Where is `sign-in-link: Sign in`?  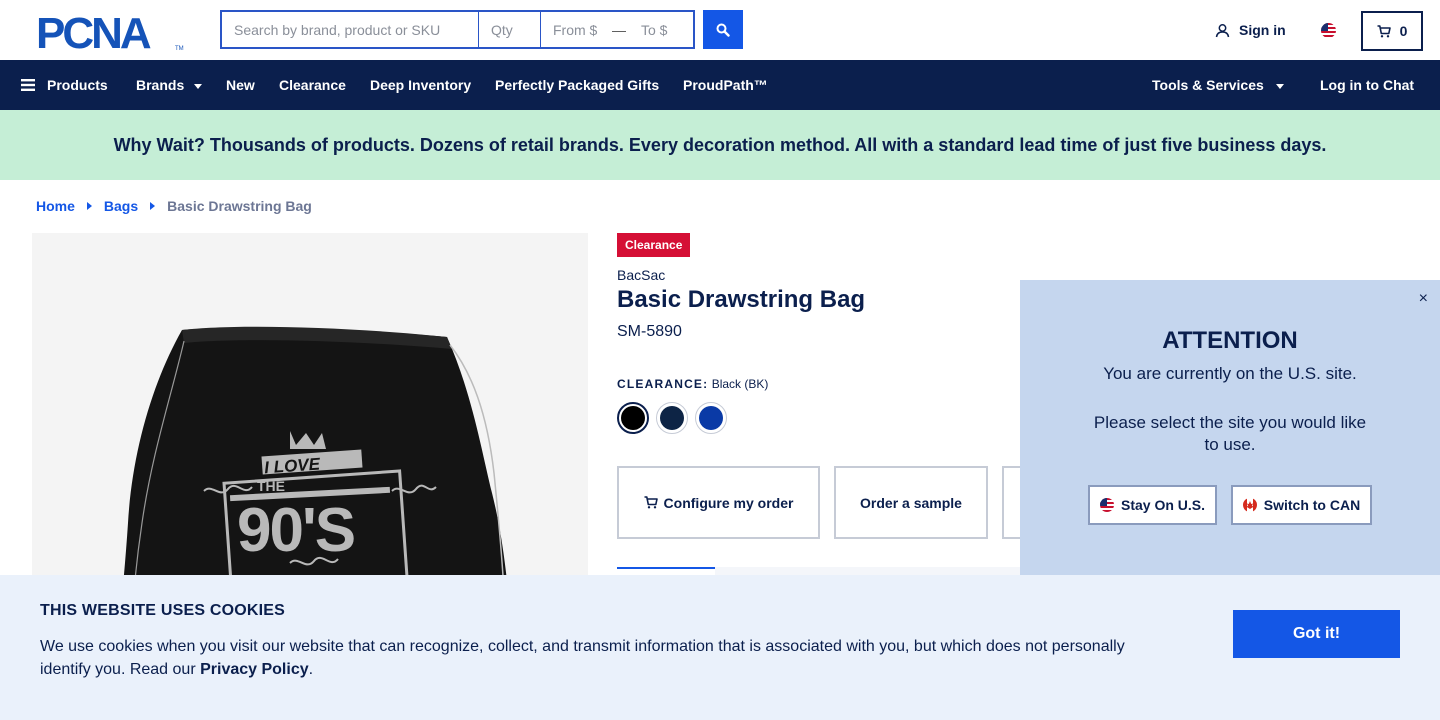 sign-in-link: Sign in is located at coordinates (1250, 30).